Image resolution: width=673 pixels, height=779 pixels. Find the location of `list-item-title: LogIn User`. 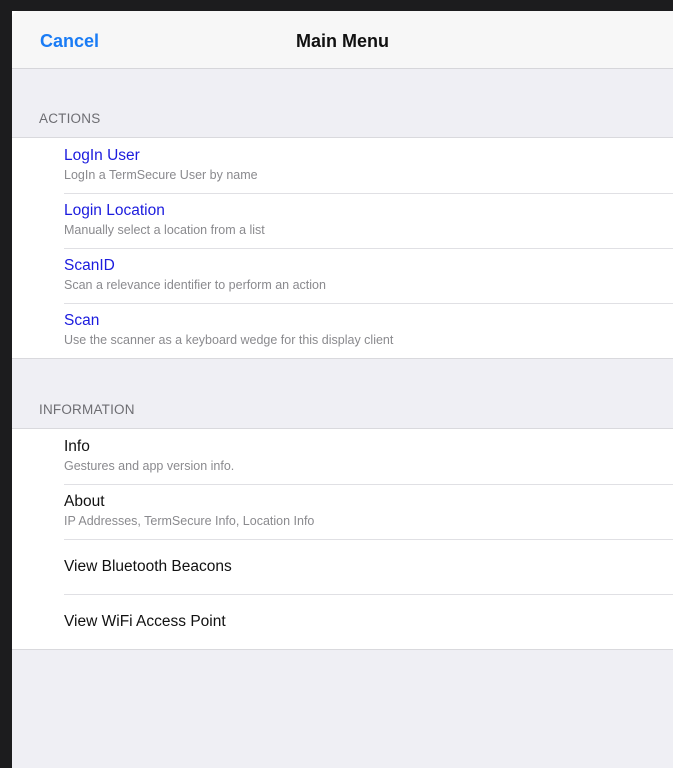

list-item-title: LogIn User is located at coordinates (102, 155).